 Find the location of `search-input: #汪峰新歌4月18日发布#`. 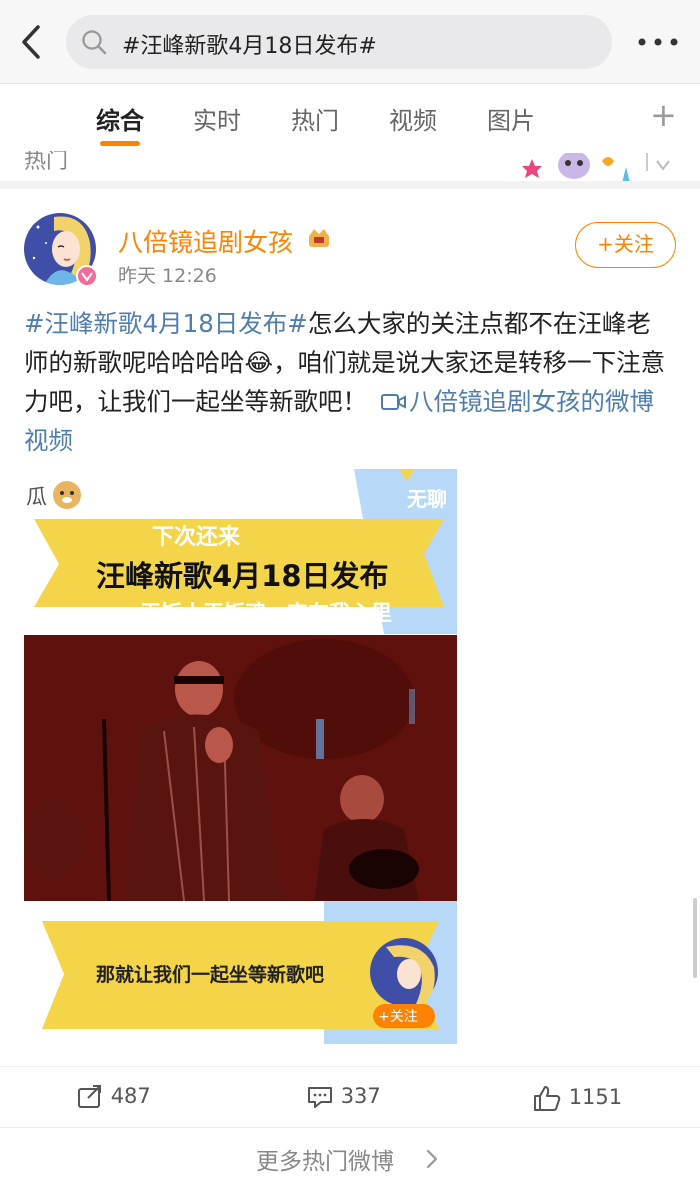

search-input: #汪峰新歌4月18日发布# is located at coordinates (339, 42).